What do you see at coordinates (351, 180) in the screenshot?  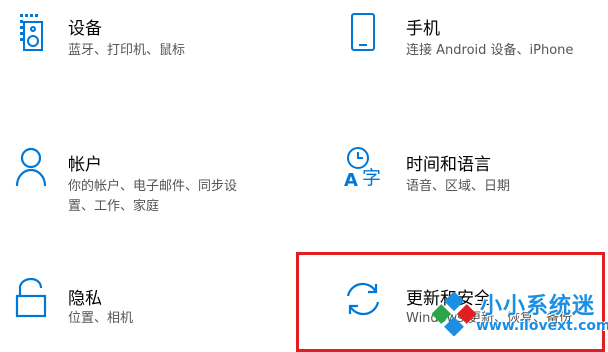 I see `svg-text: A` at bounding box center [351, 180].